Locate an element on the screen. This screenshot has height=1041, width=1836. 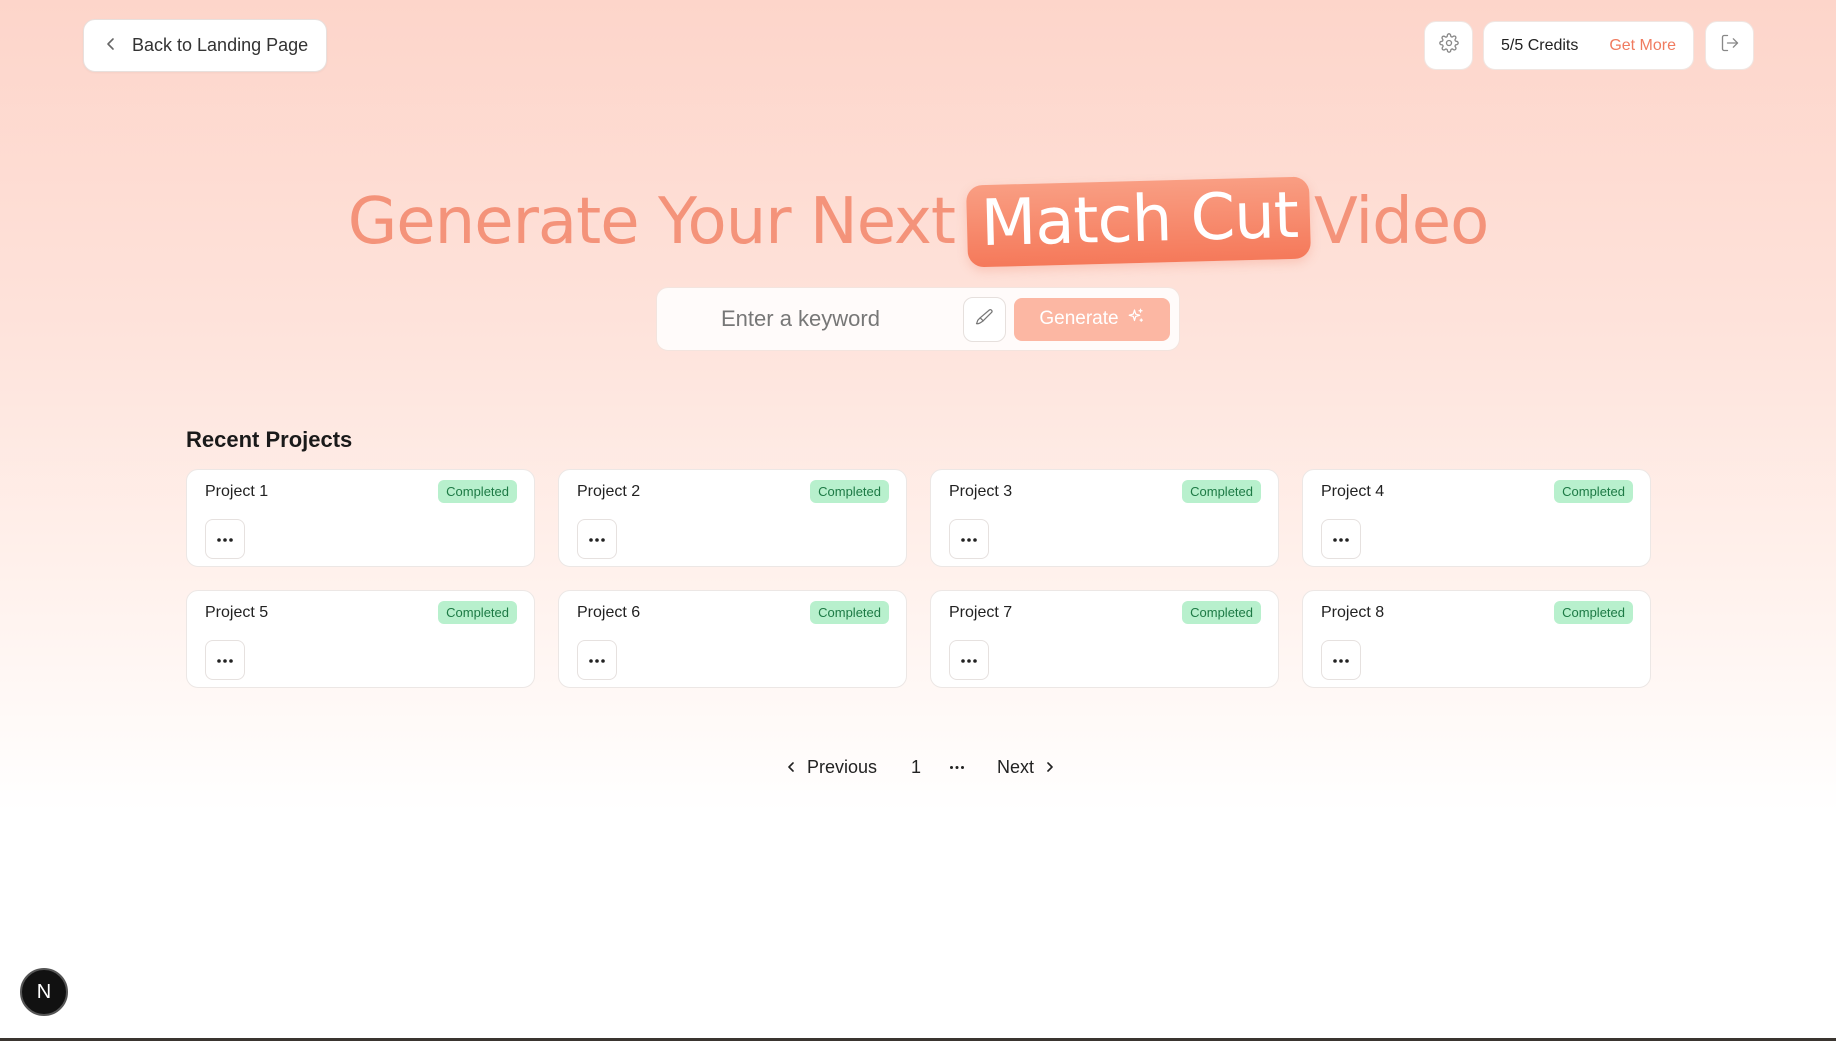
settings-button is located at coordinates (1448, 45).